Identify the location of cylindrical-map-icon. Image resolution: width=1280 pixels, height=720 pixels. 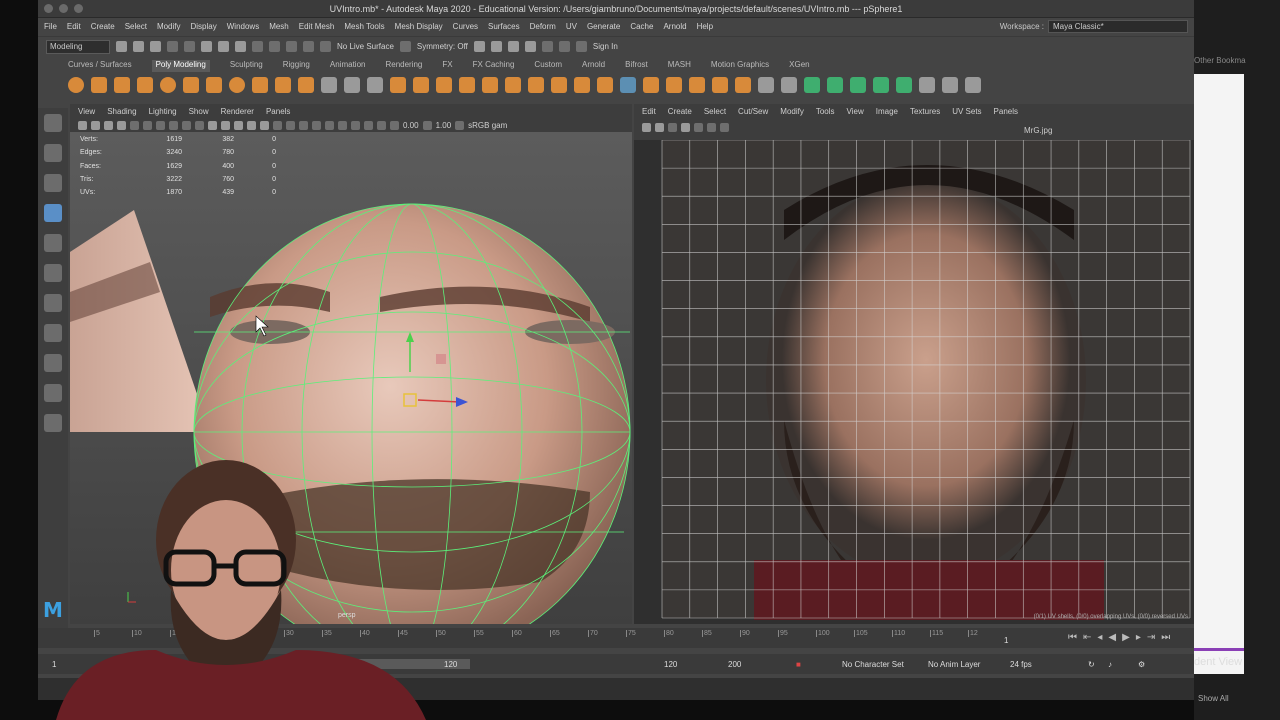
(835, 85).